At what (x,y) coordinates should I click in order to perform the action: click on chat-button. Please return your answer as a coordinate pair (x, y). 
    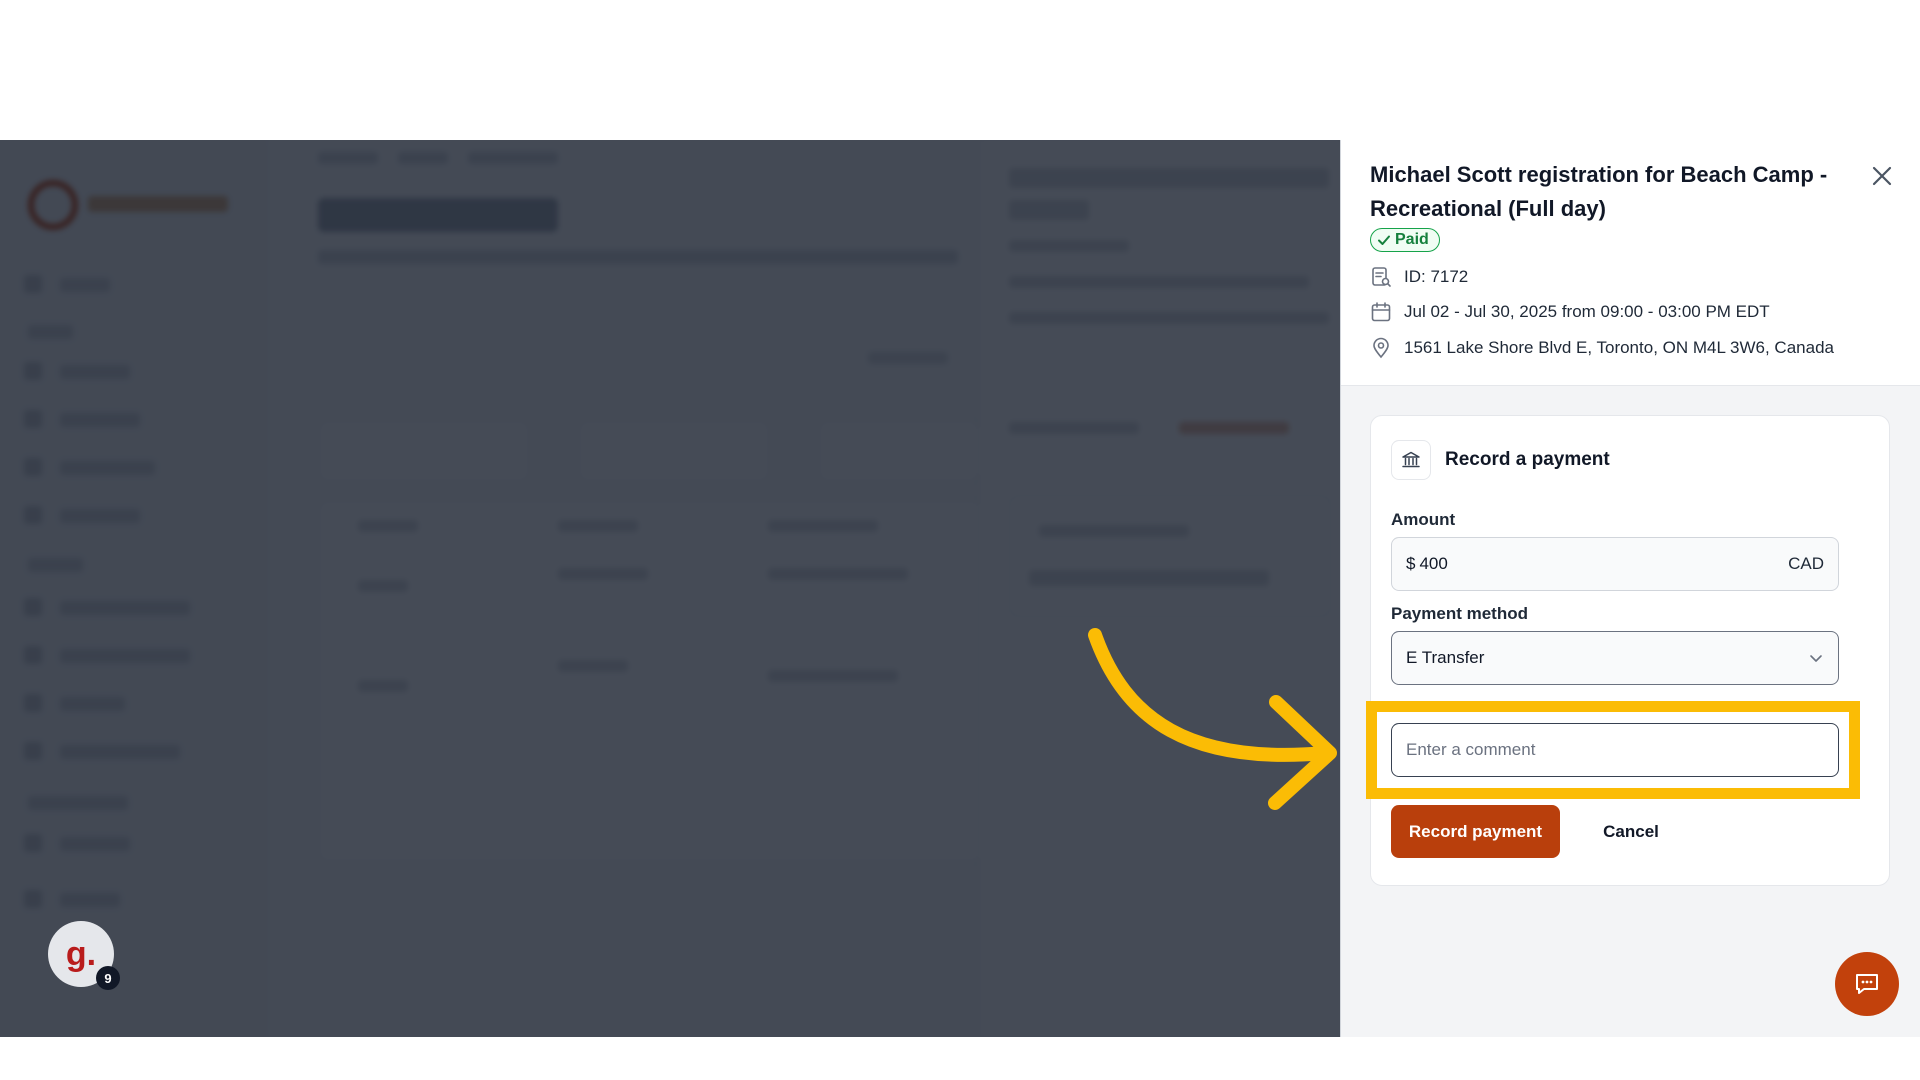
    Looking at the image, I should click on (1867, 984).